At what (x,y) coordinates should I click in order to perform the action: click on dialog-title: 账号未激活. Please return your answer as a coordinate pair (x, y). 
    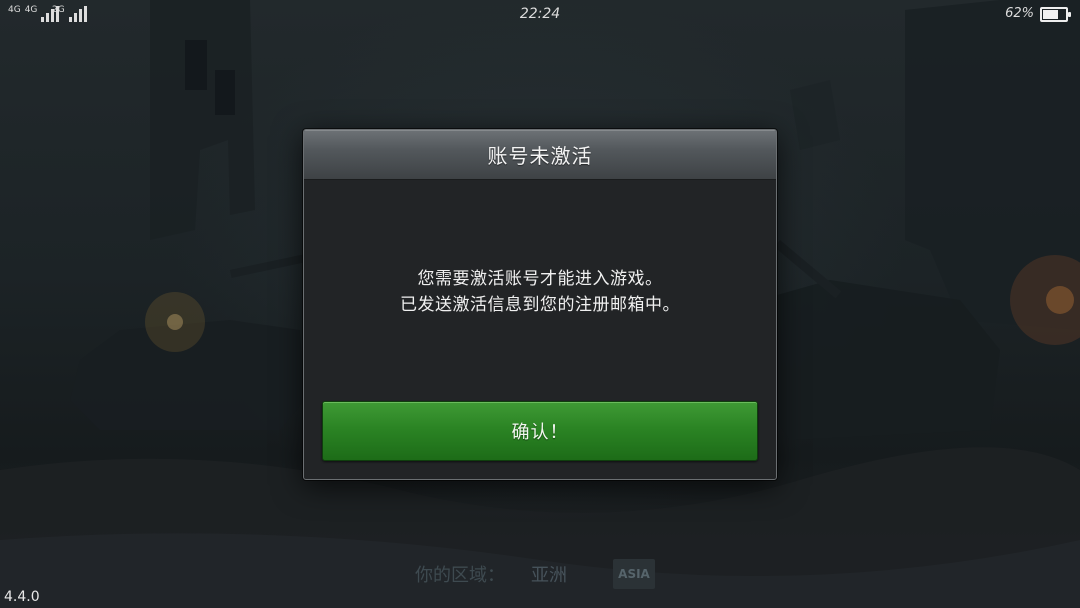
    Looking at the image, I should click on (540, 156).